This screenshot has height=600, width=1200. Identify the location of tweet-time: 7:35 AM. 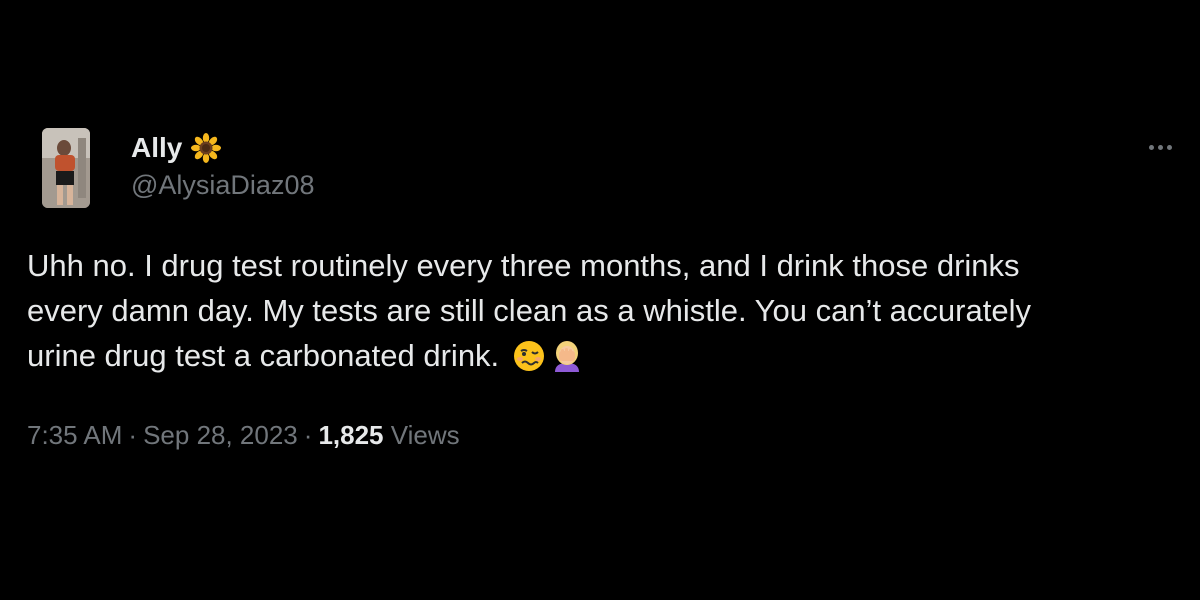
(74, 435).